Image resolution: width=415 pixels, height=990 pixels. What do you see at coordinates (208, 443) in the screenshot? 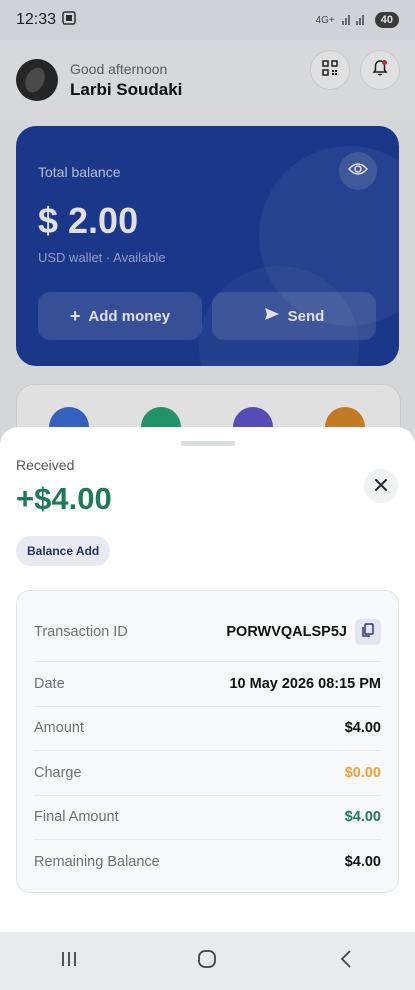
I see `sheet-handle` at bounding box center [208, 443].